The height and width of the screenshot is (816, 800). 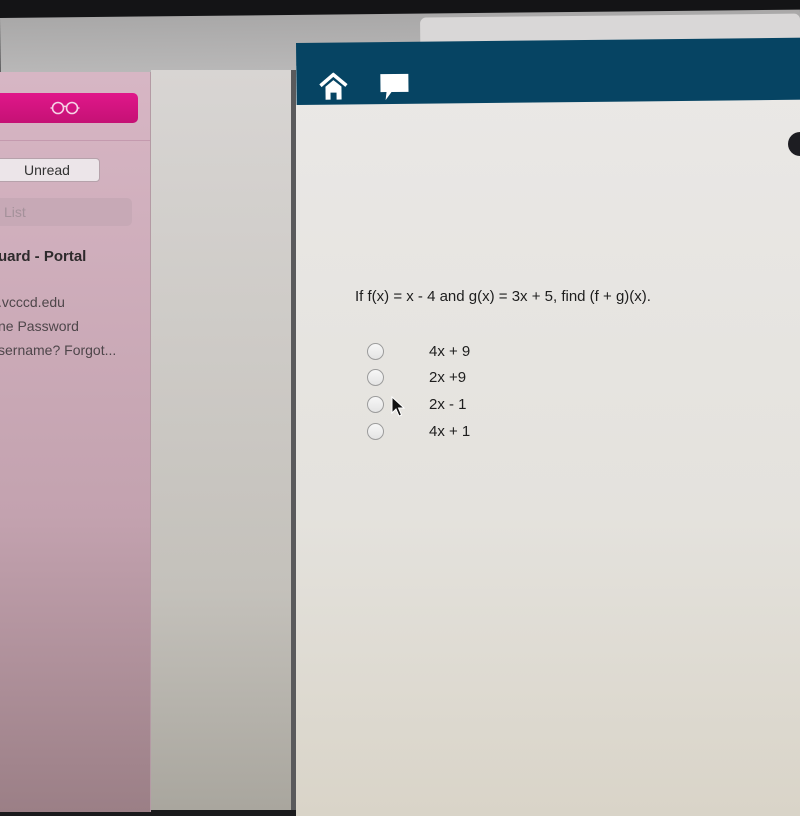 I want to click on reading-list-button, so click(x=69, y=108).